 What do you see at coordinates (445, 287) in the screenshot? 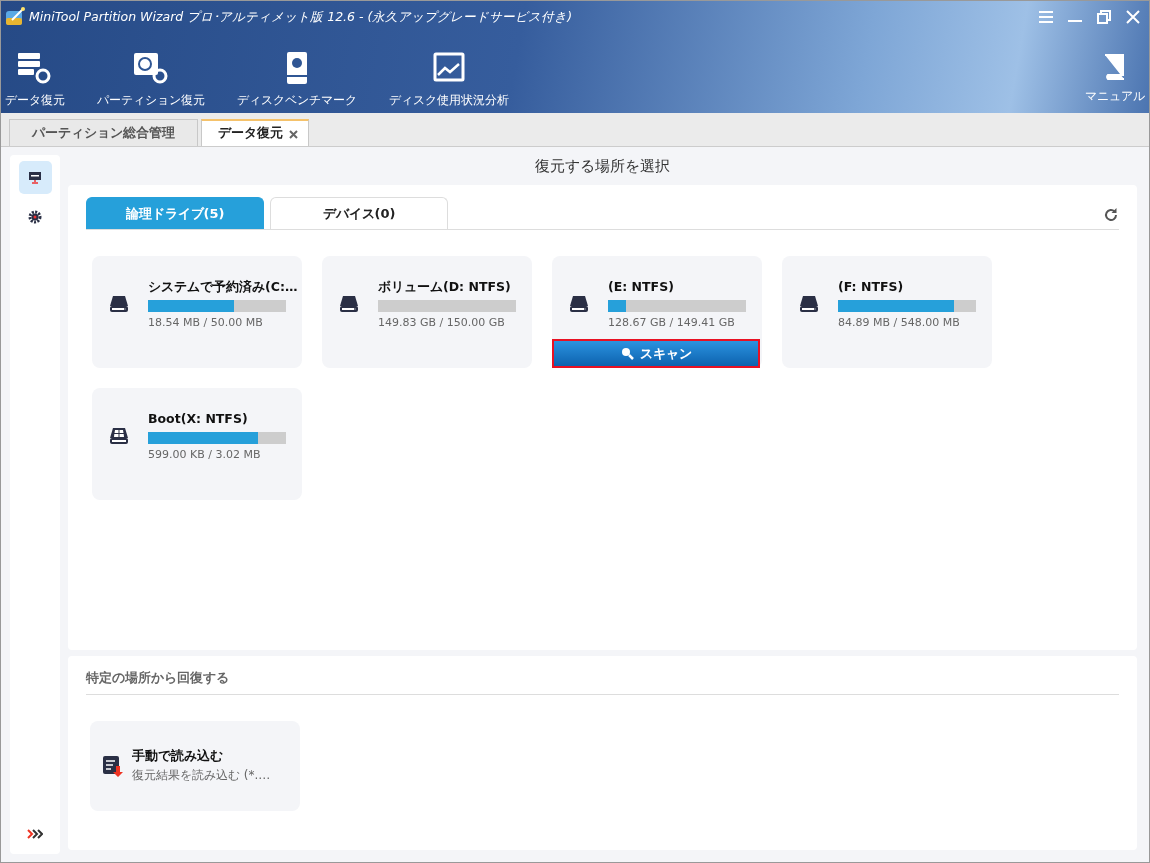
I see `drive-name: ボリューム(D: NTFS)` at bounding box center [445, 287].